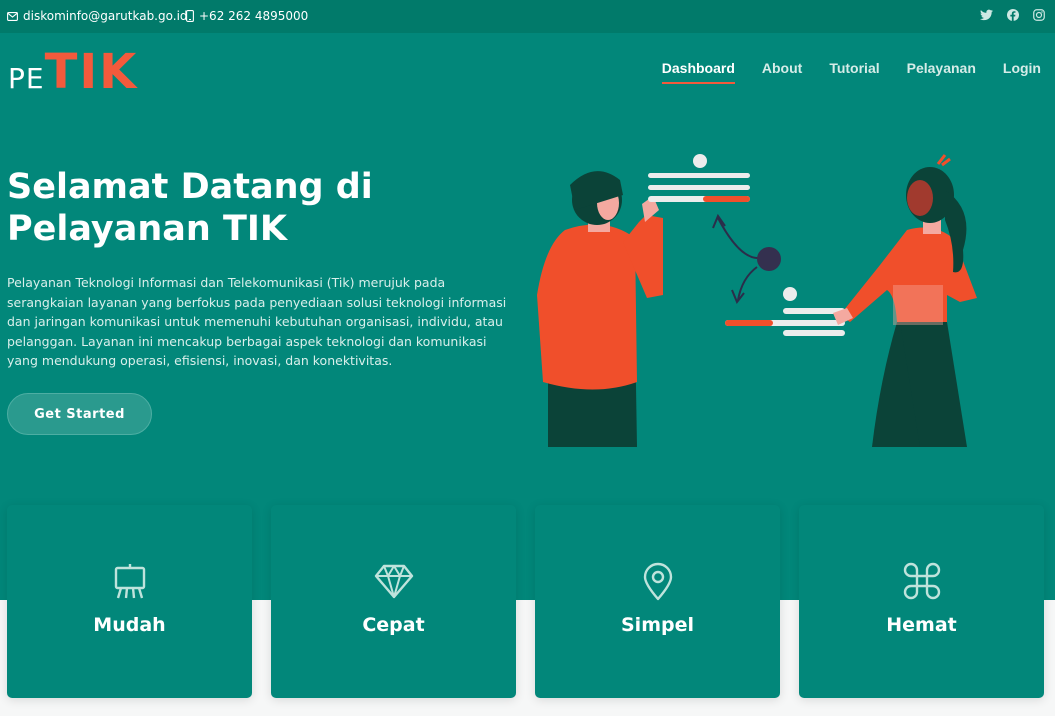 The height and width of the screenshot is (716, 1055). I want to click on hero-title: Selamat Datang di Pelayanan TIK, so click(247, 208).